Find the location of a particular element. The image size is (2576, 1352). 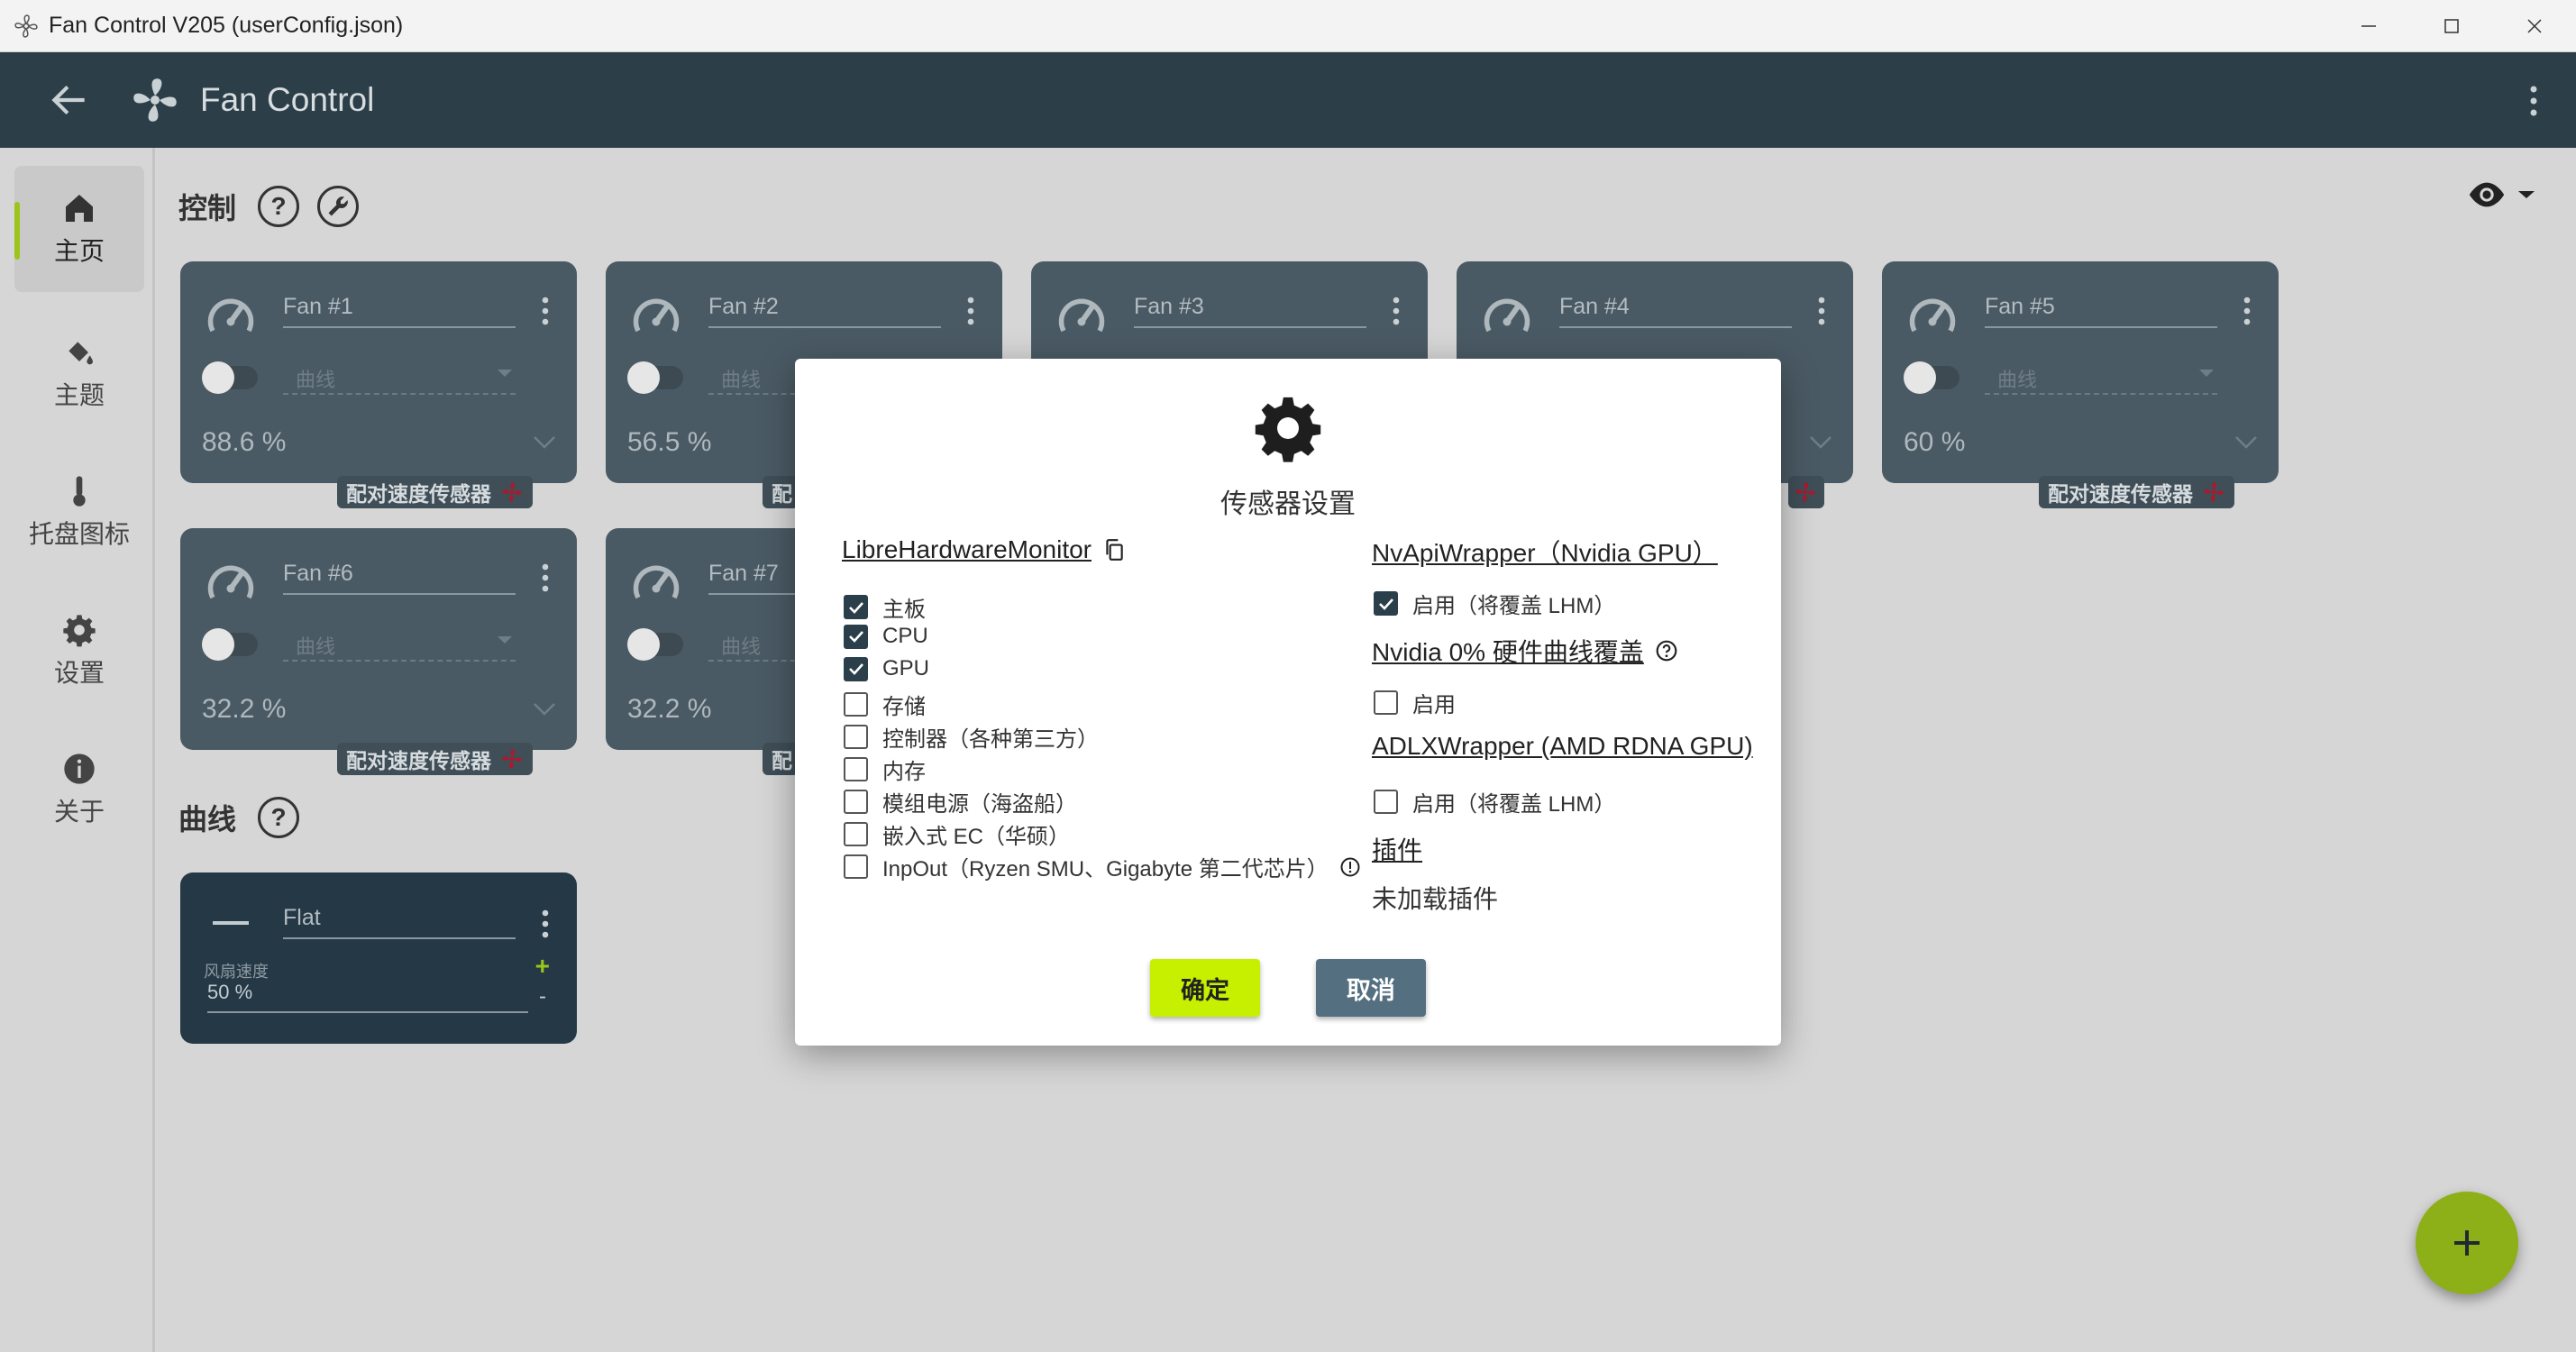

lhm-storage-option: 存储 is located at coordinates (885, 704).